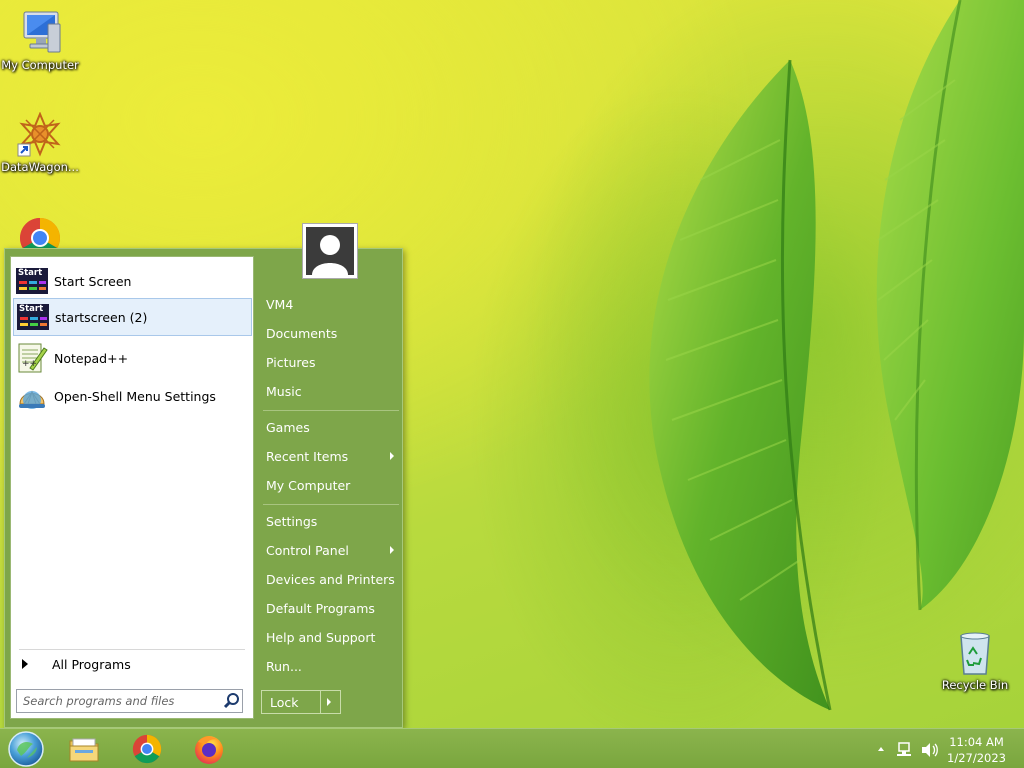 The width and height of the screenshot is (1024, 768). I want to click on program-label: startscreen (2), so click(101, 317).